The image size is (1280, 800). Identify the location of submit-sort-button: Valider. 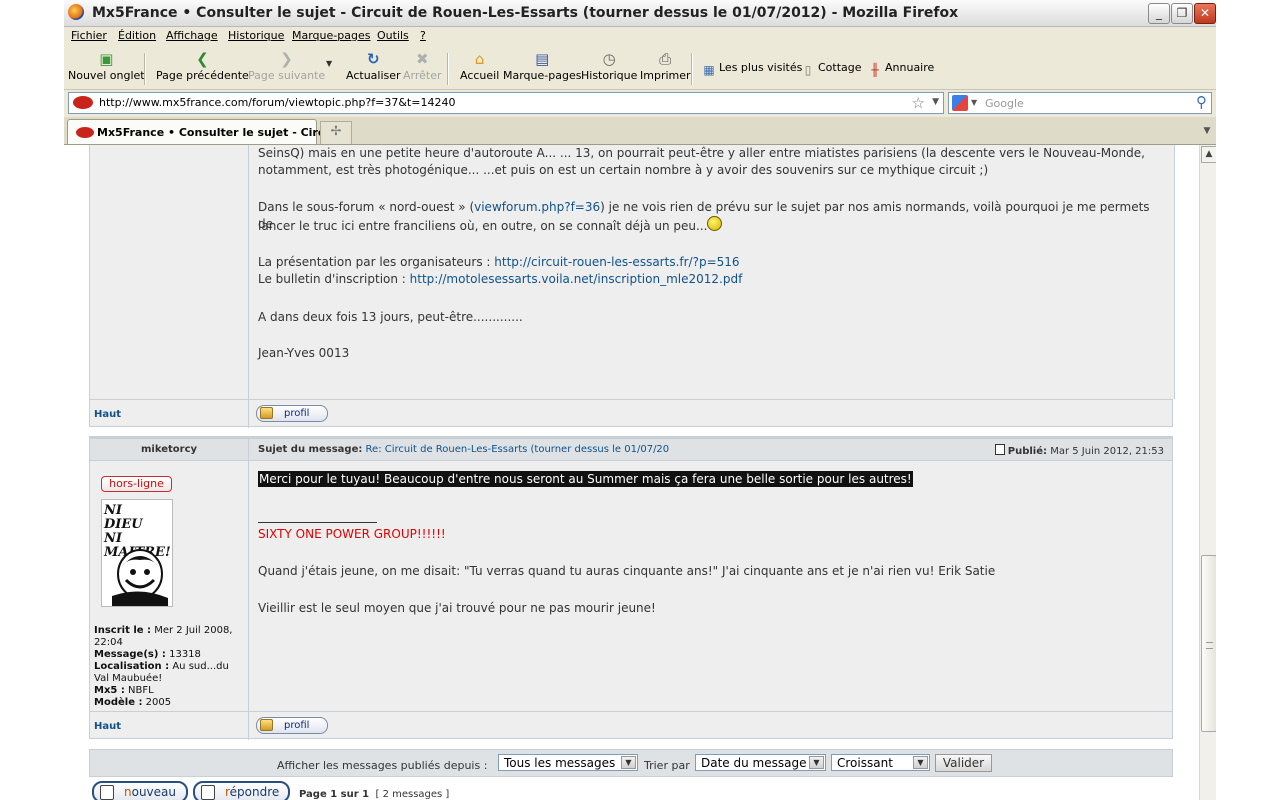
(963, 763).